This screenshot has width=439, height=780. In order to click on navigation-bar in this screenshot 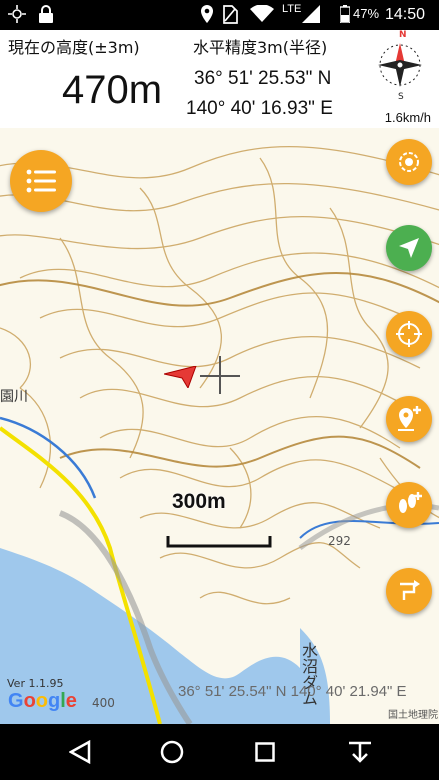, I will do `click(219, 752)`.